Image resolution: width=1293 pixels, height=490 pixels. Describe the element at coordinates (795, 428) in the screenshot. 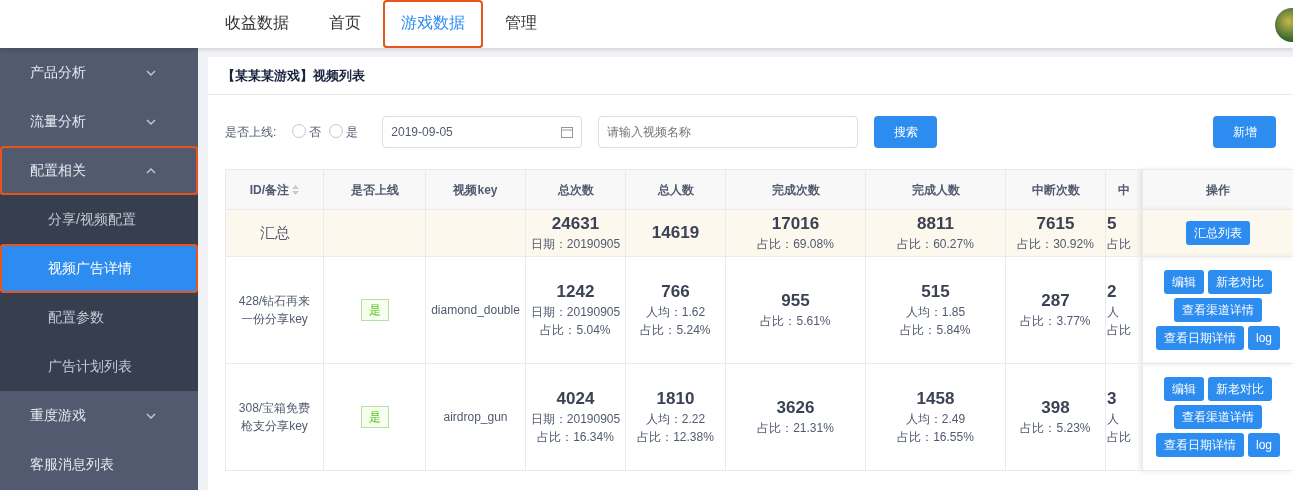

I see `stat-detail: 占比：21.31%` at that location.